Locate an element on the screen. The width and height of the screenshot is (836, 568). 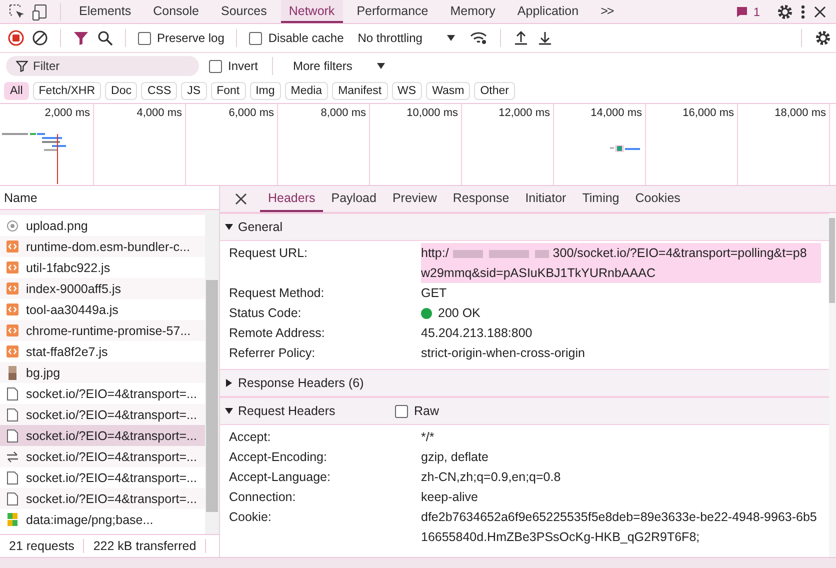
summary-text: 222 kB transferred is located at coordinates (145, 546).